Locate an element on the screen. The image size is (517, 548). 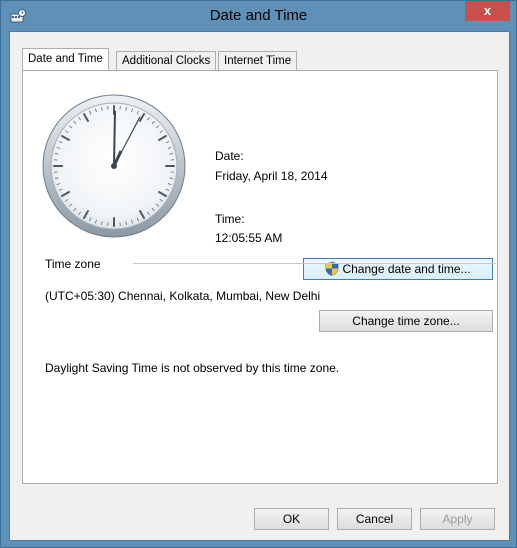
apply-button: Apply is located at coordinates (457, 519).